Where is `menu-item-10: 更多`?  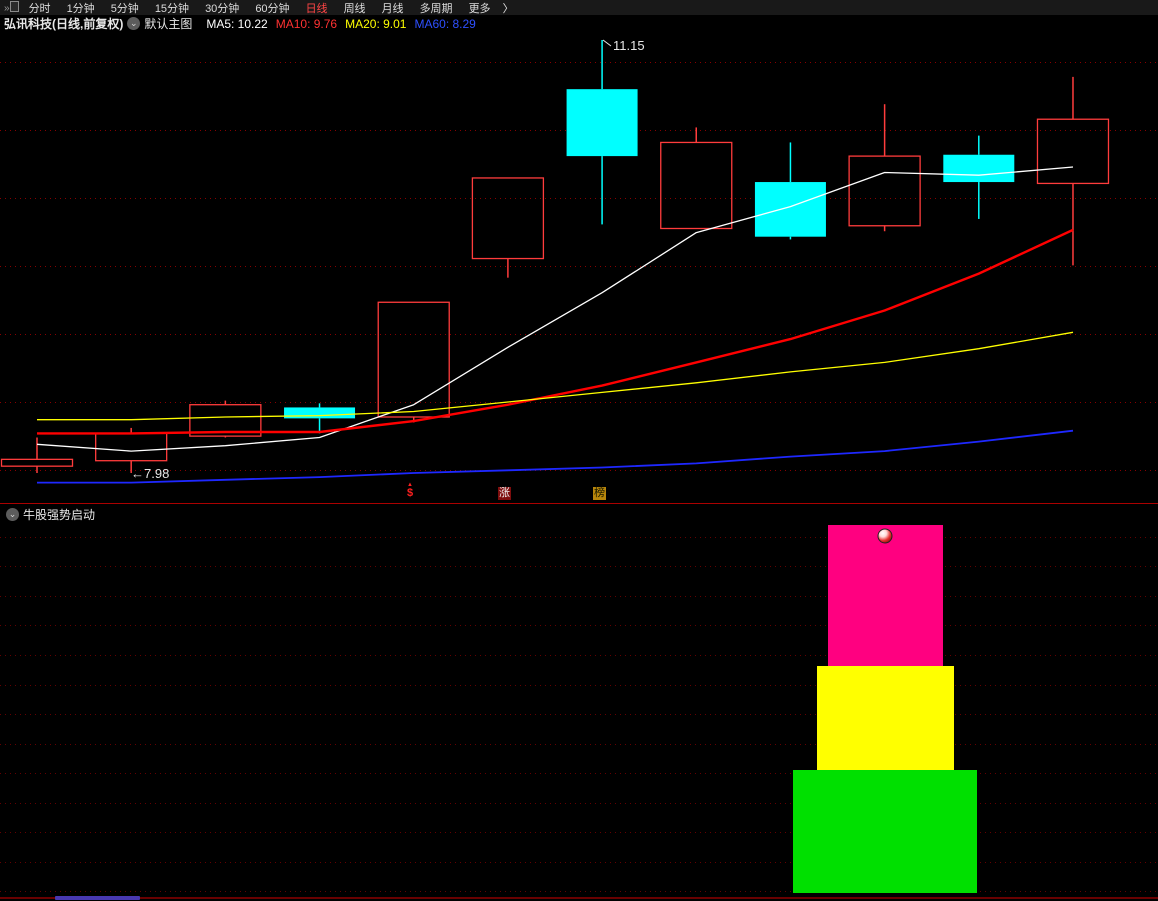
menu-item-10: 更多 is located at coordinates (480, 8).